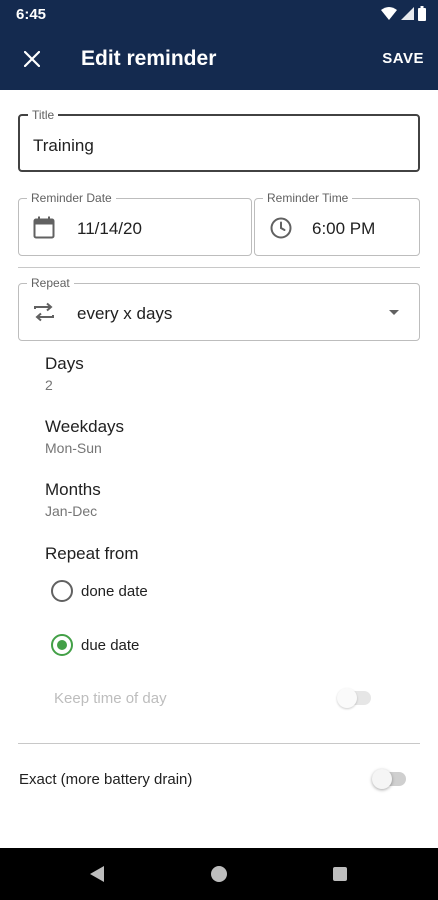  I want to click on months-label: Months, so click(73, 489).